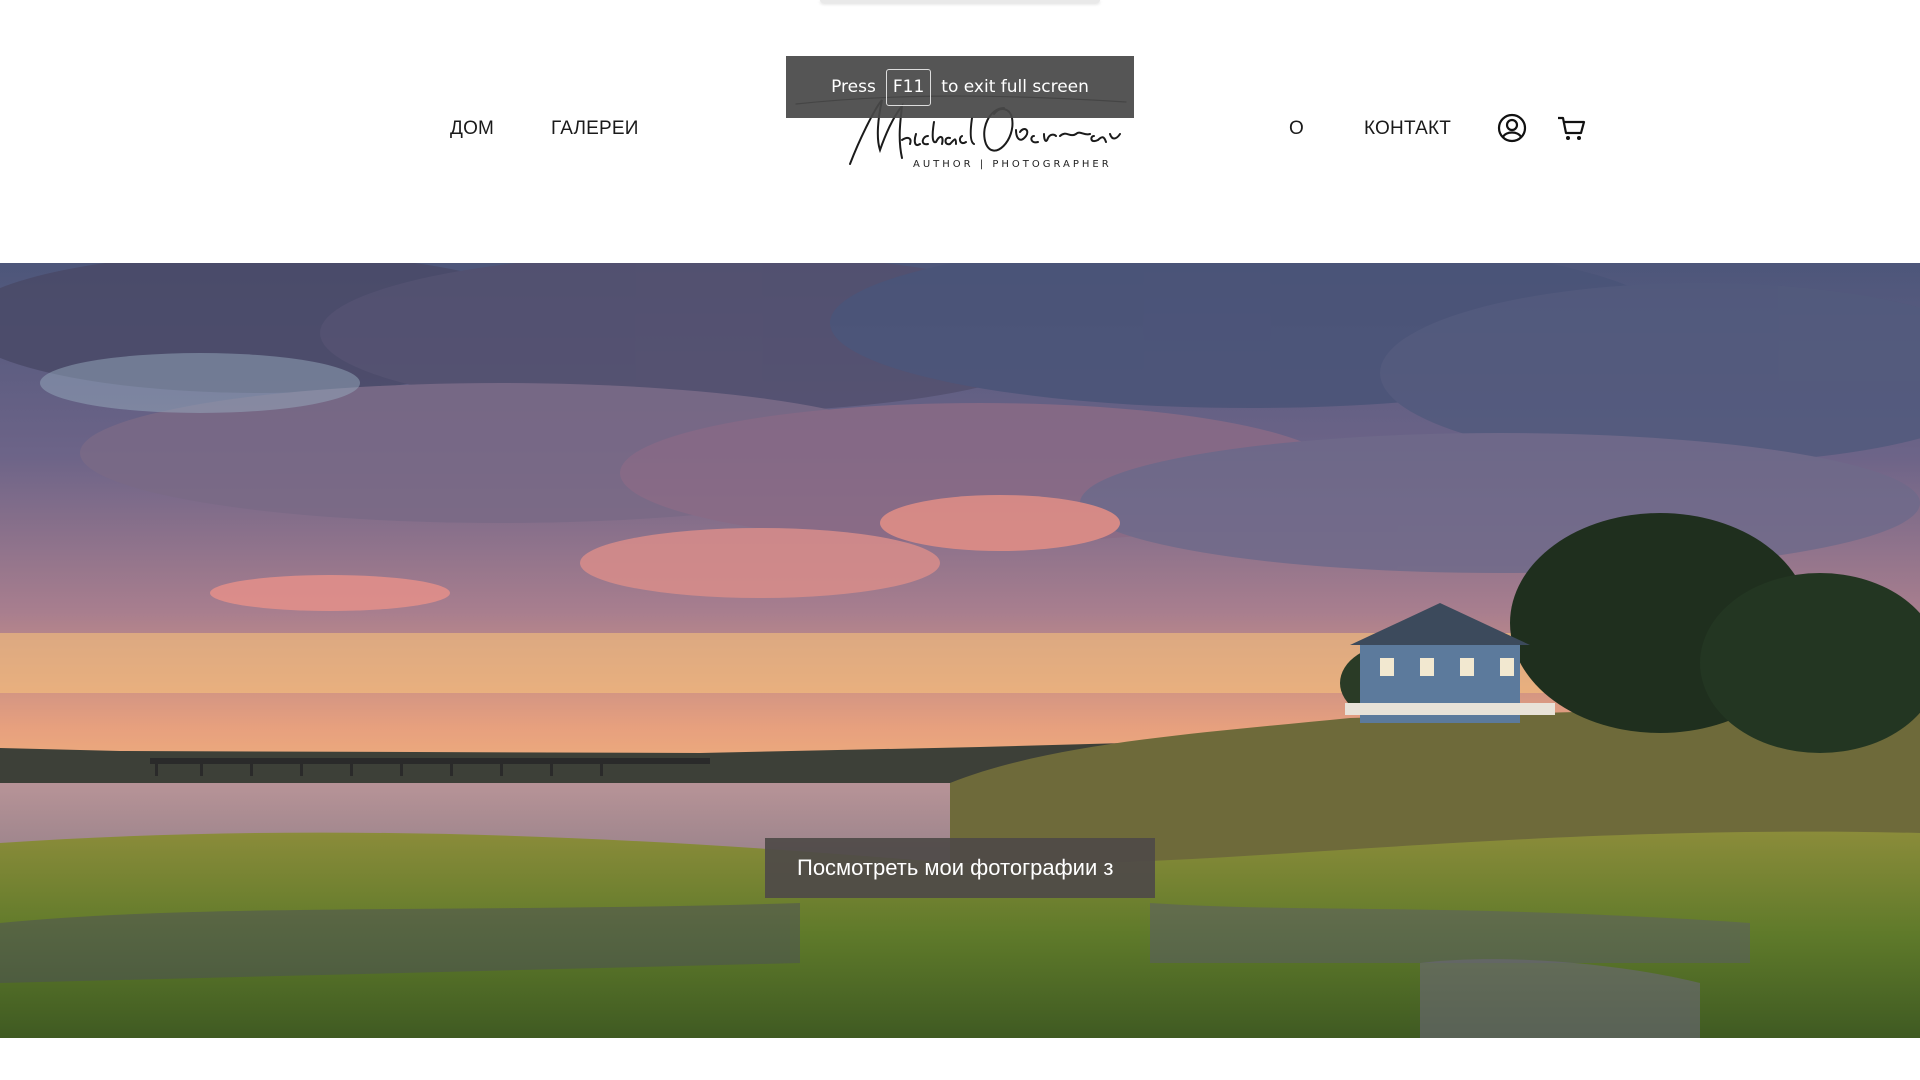  What do you see at coordinates (595, 129) in the screenshot?
I see `nav-galleries-link: ГАЛЕРЕИ` at bounding box center [595, 129].